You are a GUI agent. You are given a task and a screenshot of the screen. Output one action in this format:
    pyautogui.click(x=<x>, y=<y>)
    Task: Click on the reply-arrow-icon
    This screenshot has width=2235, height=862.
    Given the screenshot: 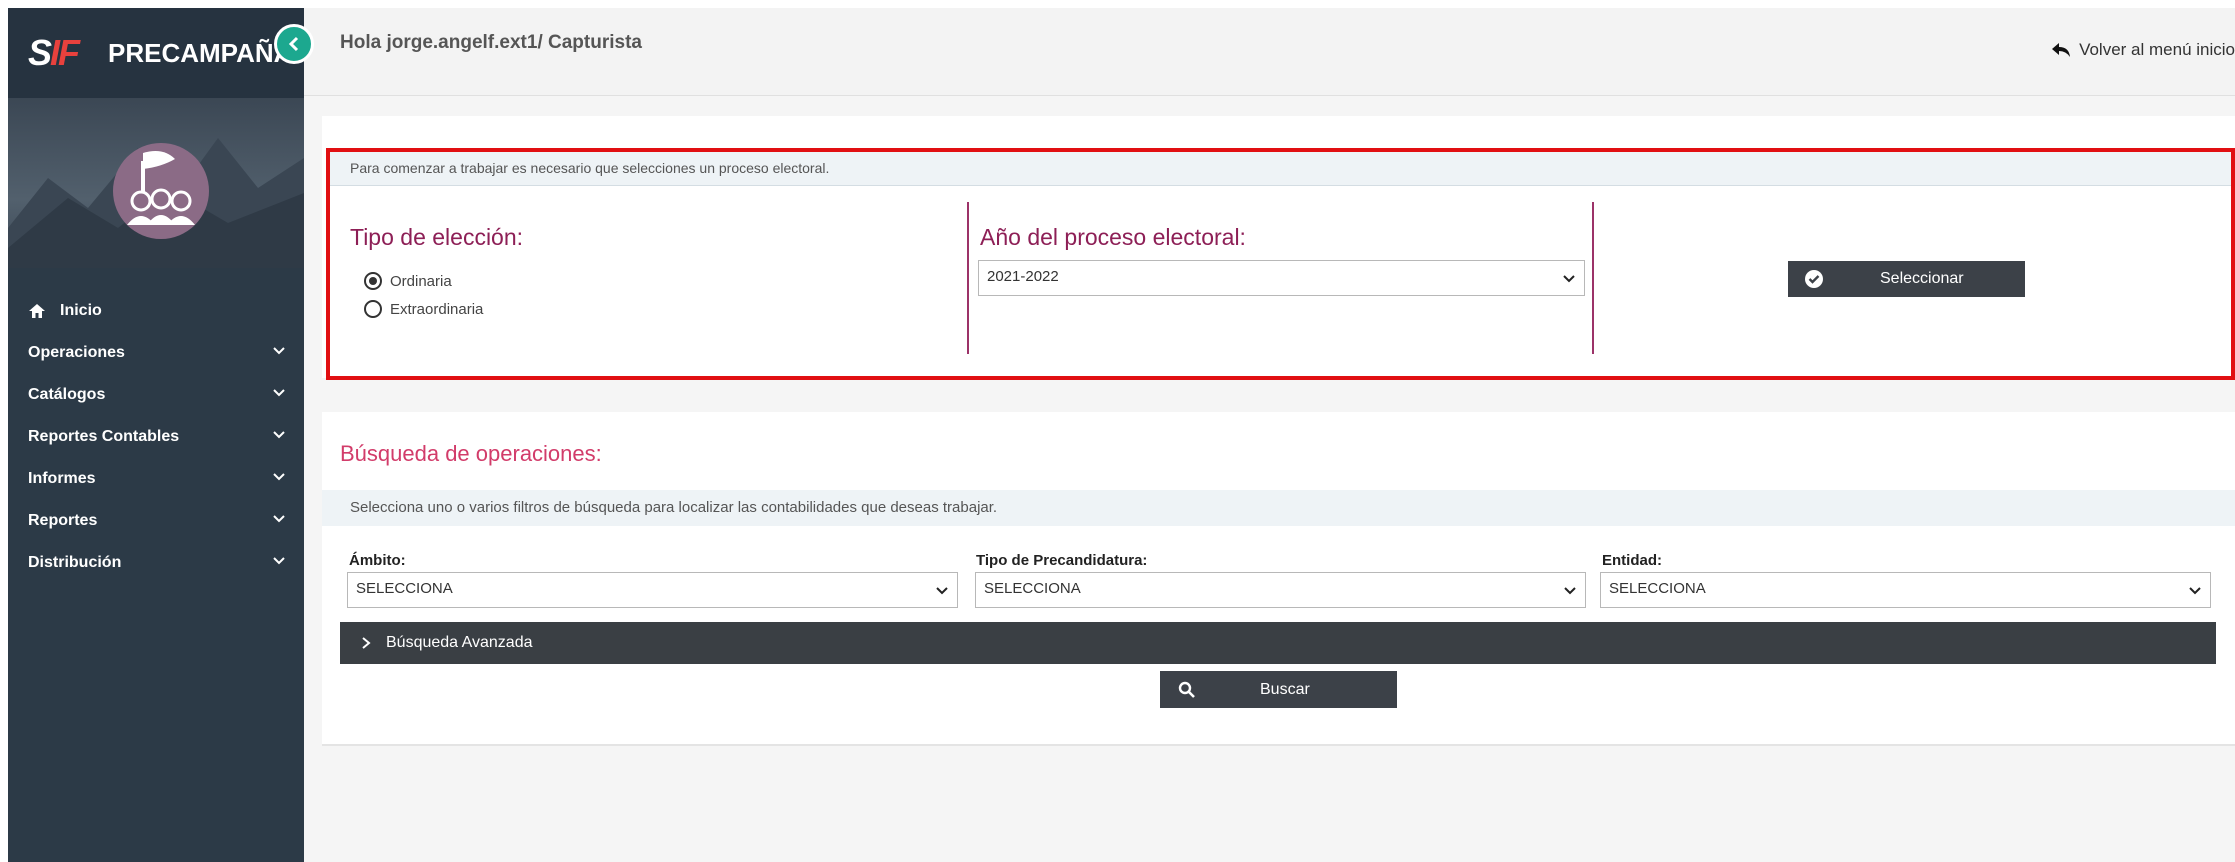 What is the action you would take?
    pyautogui.click(x=2061, y=50)
    